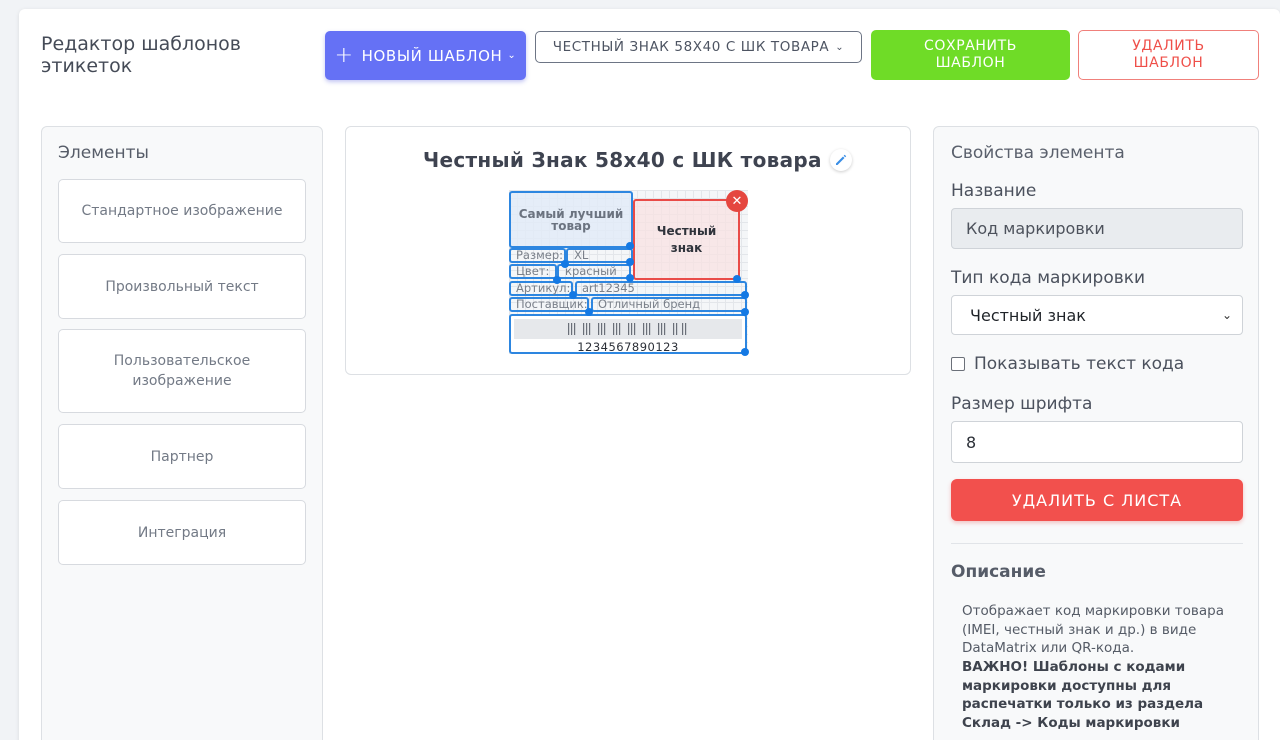 This screenshot has width=1280, height=740. I want to click on element-integration: Интеграция, so click(182, 532).